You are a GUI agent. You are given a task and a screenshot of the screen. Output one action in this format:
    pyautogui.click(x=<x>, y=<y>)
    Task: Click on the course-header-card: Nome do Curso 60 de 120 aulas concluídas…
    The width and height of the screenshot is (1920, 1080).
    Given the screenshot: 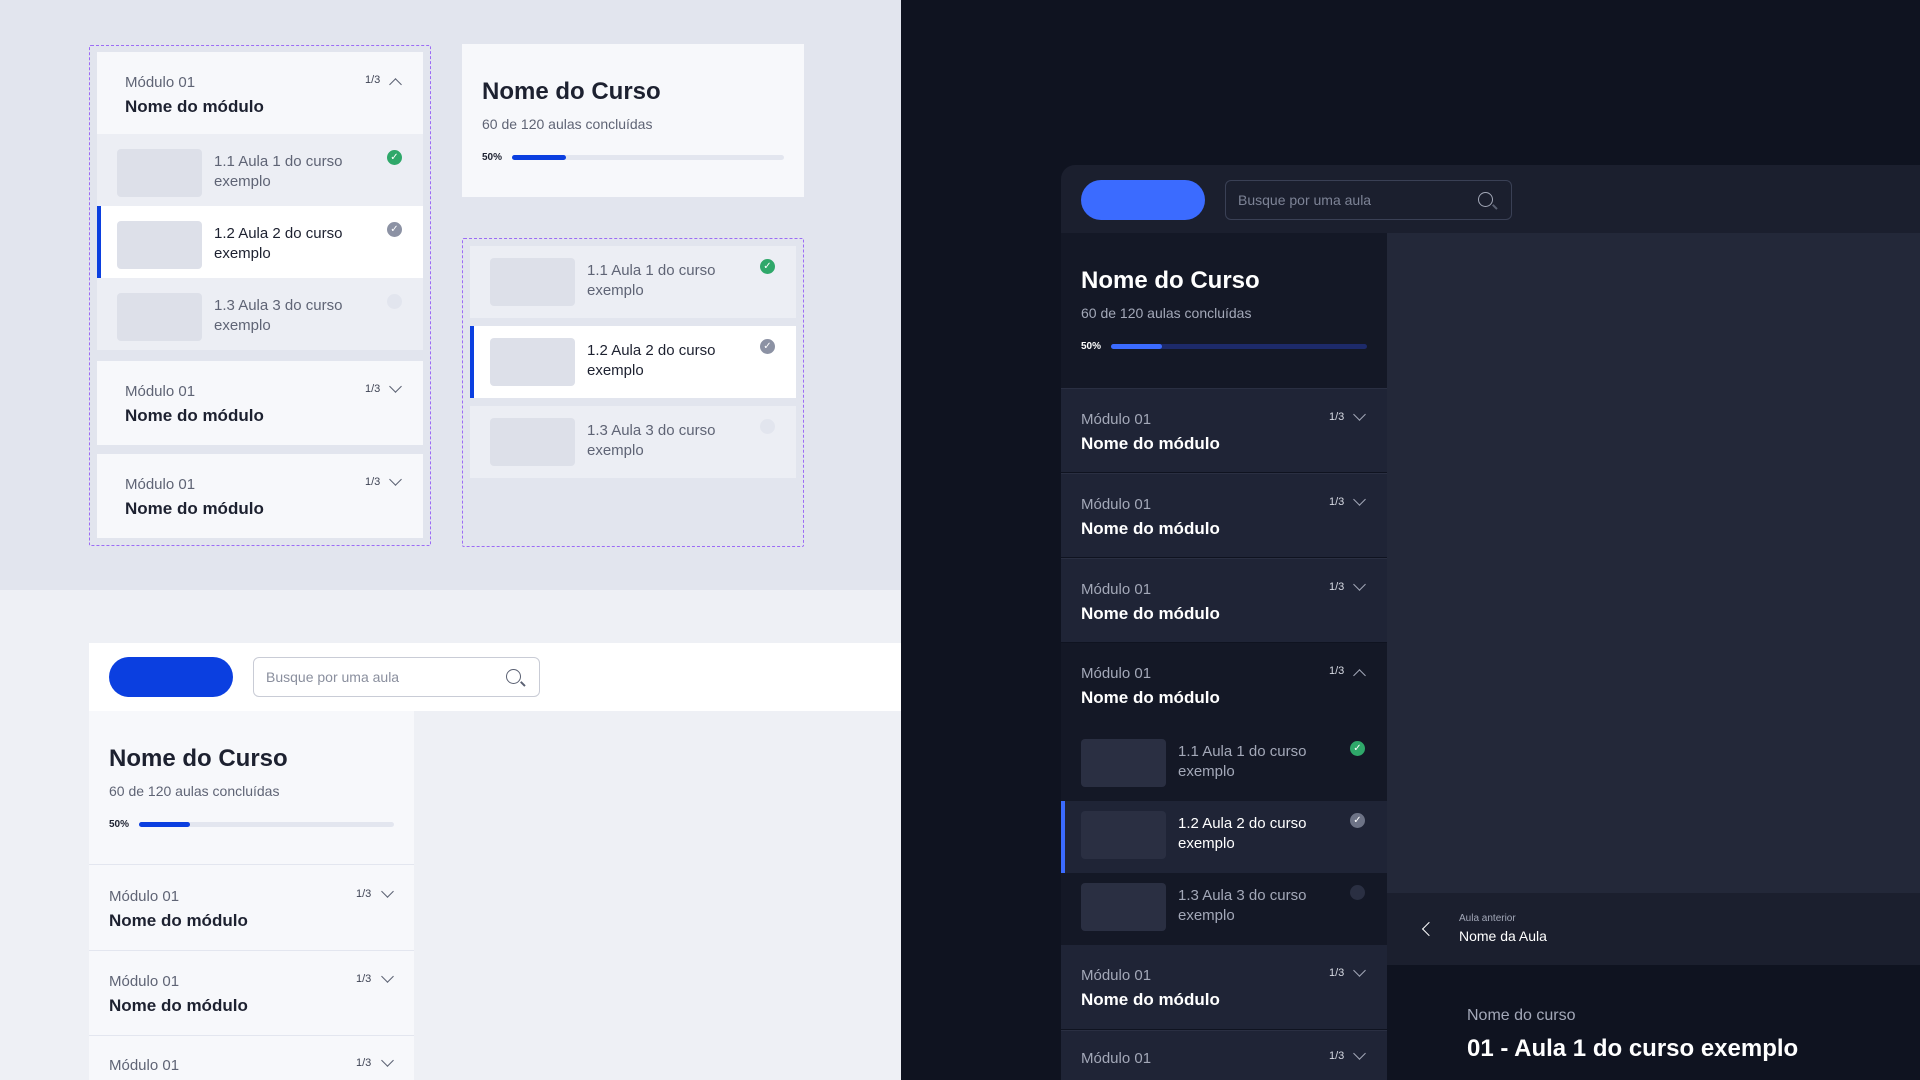 What is the action you would take?
    pyautogui.click(x=633, y=120)
    